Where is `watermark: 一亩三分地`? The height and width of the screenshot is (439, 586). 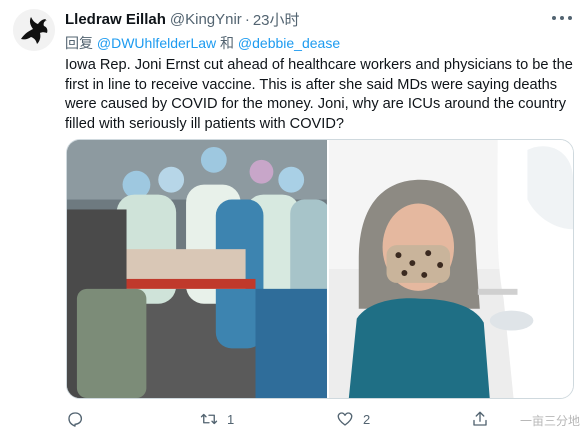 watermark: 一亩三分地 is located at coordinates (550, 420).